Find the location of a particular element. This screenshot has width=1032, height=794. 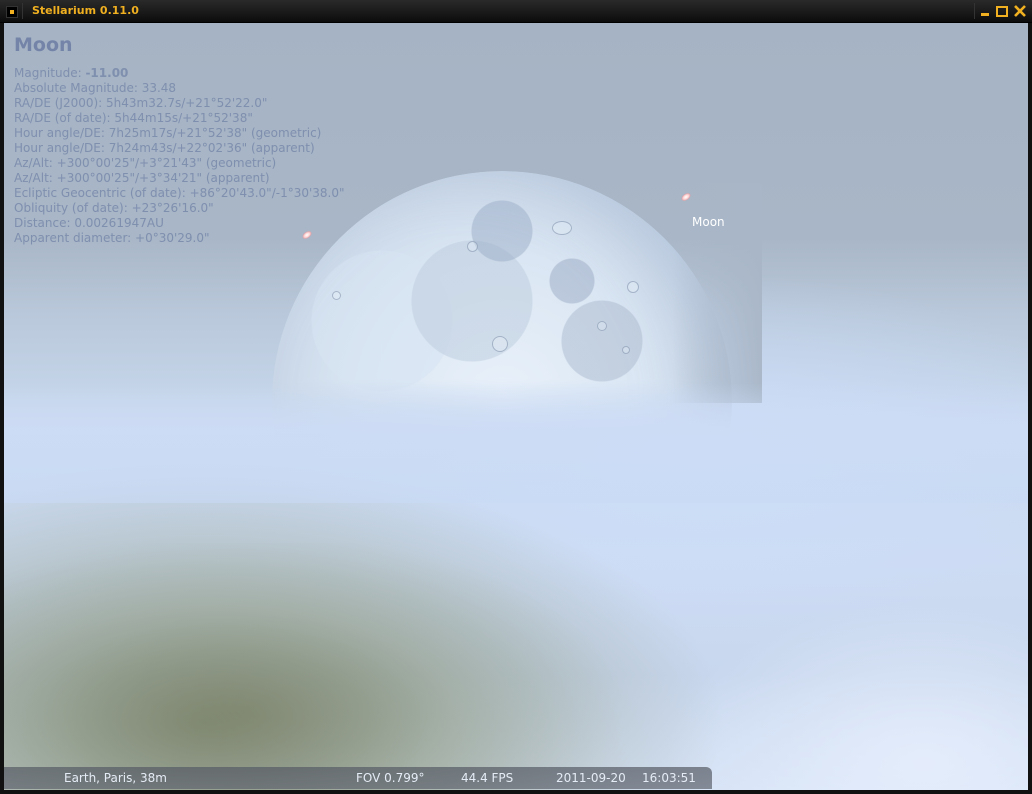

object-name: Moon is located at coordinates (43, 45).